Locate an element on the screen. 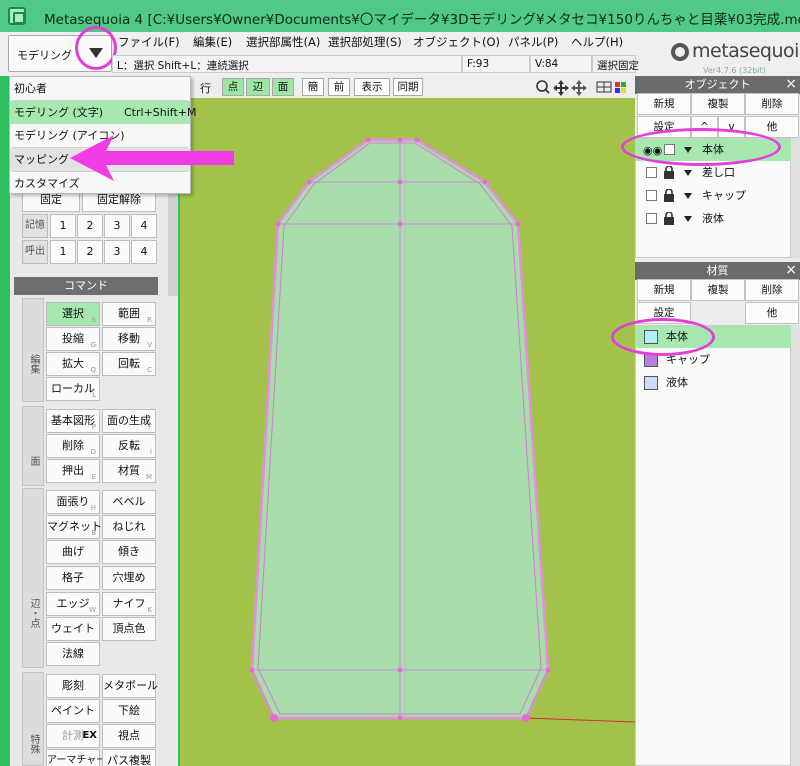 This screenshot has width=800, height=766. flip-command-button: 反転 I is located at coordinates (129, 446).